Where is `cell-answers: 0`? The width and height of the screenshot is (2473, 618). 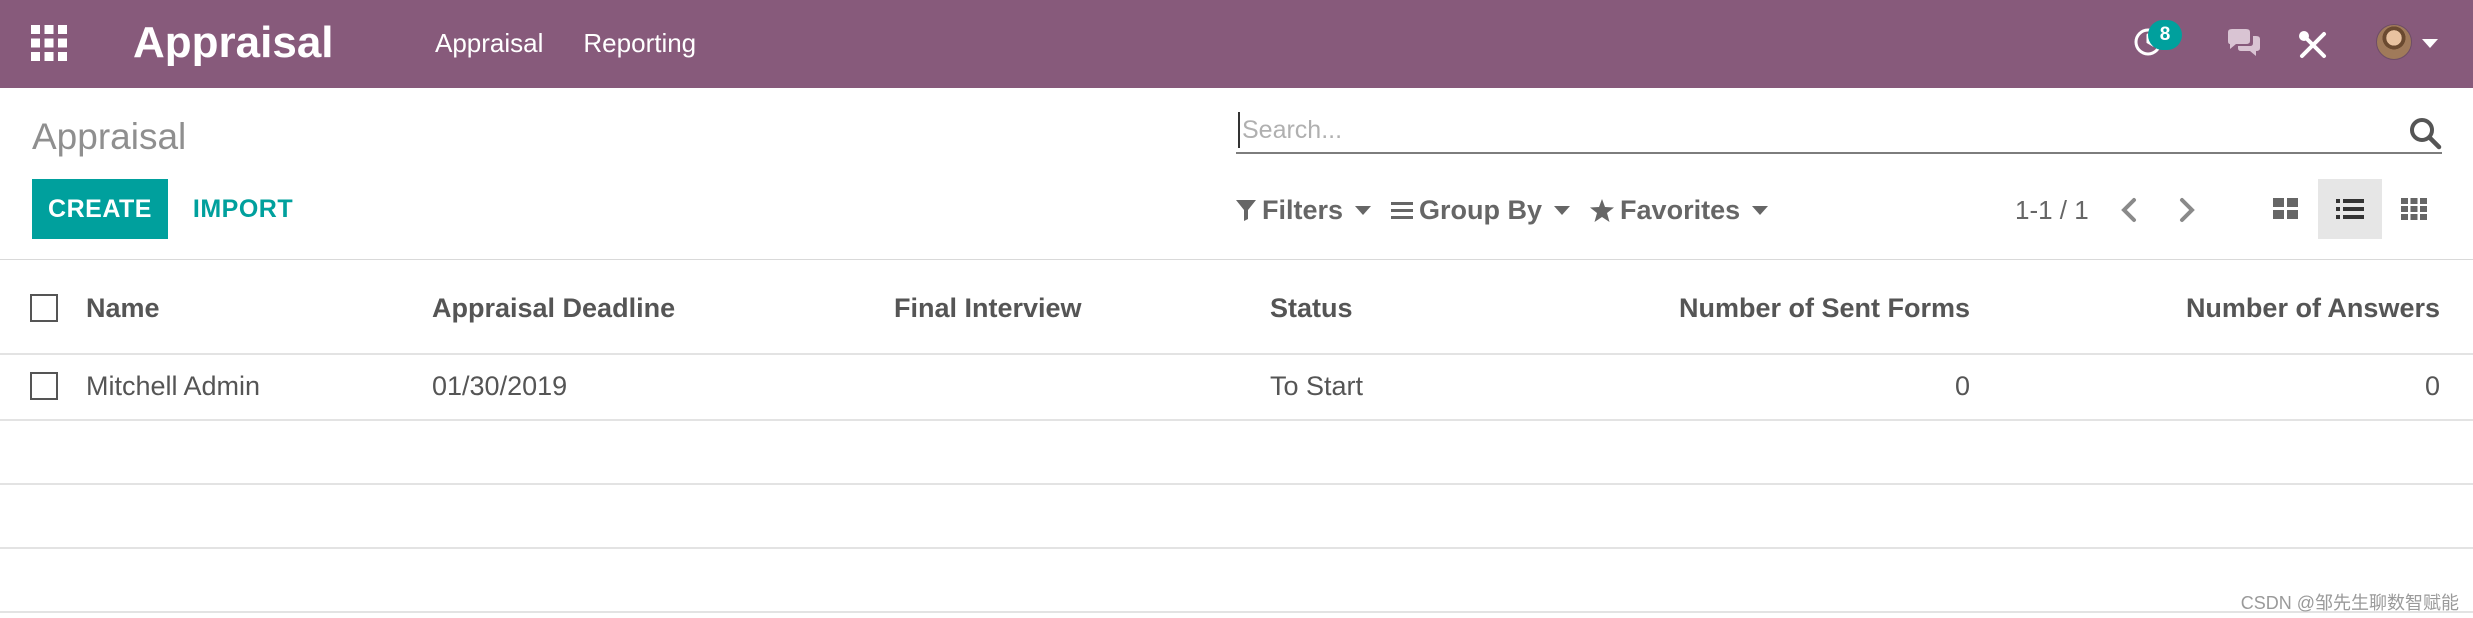
cell-answers: 0 is located at coordinates (2432, 386).